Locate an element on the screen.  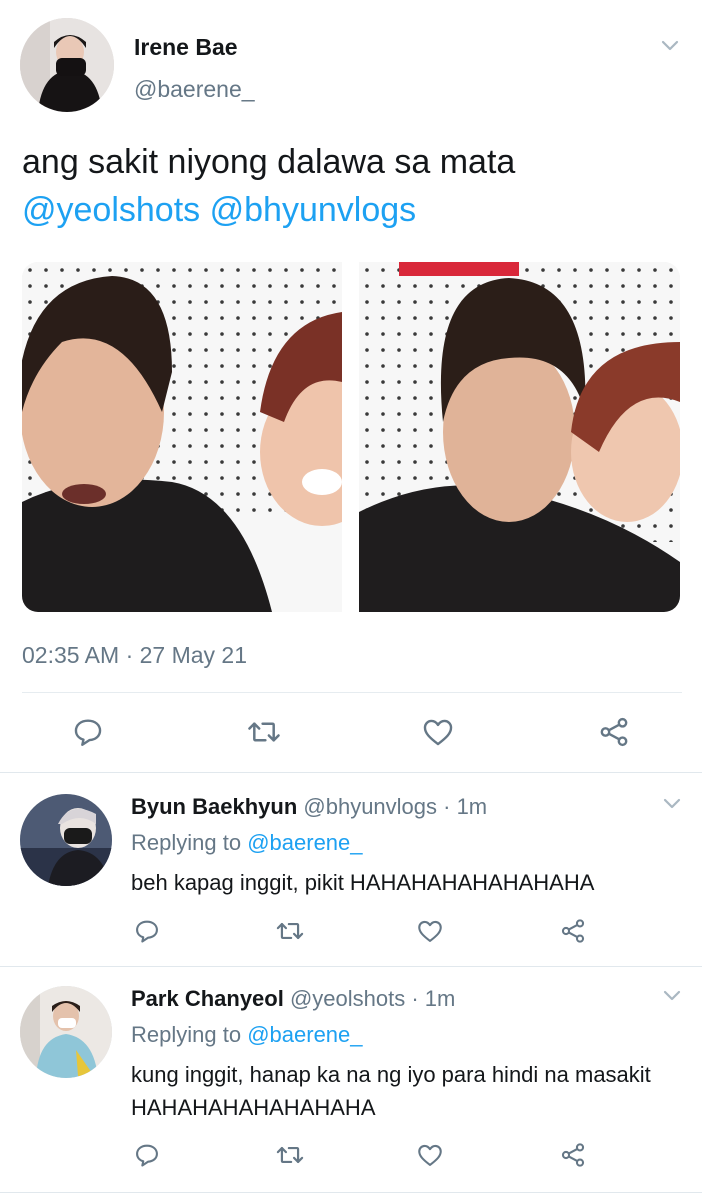
tweet-action-bar is located at coordinates (351, 734).